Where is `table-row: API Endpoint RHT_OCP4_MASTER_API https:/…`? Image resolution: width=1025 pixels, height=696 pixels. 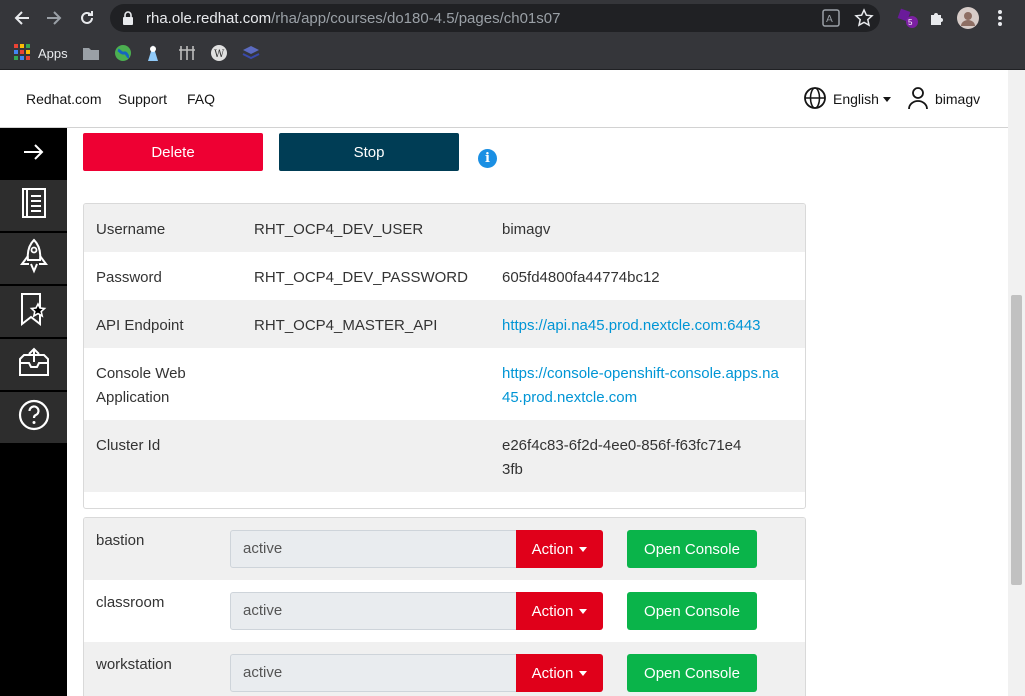
table-row: API Endpoint RHT_OCP4_MASTER_API https:/… is located at coordinates (444, 324).